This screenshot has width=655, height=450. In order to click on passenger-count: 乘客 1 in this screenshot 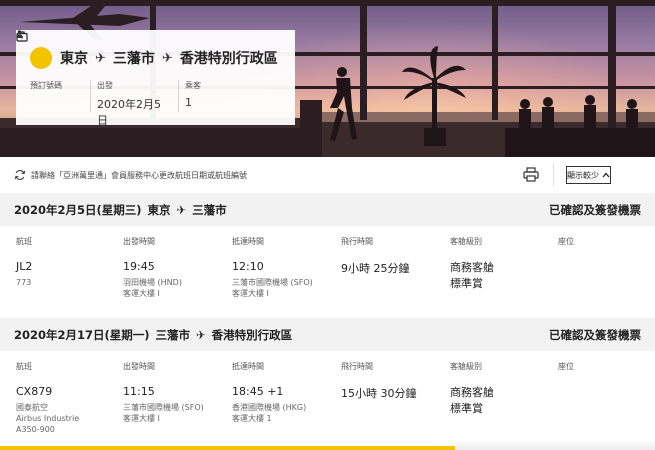, I will do `click(114, 71)`.